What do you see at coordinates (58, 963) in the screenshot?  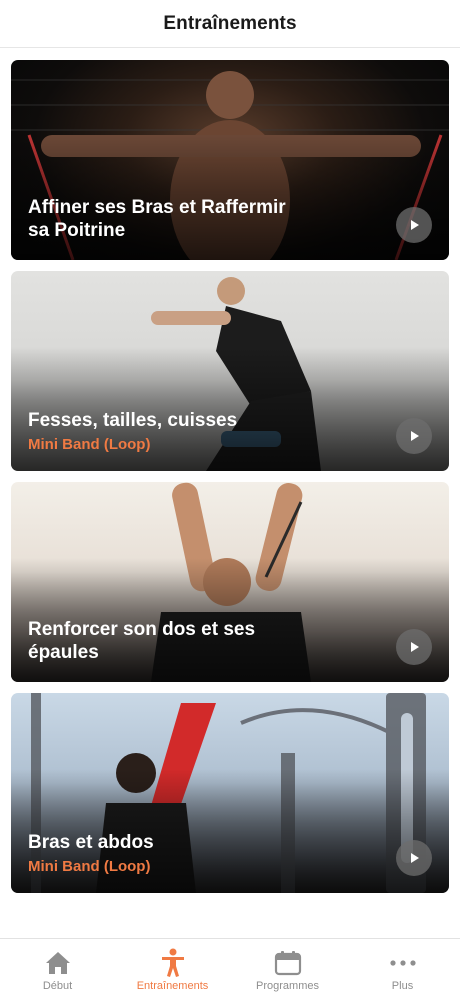 I see `home-icon` at bounding box center [58, 963].